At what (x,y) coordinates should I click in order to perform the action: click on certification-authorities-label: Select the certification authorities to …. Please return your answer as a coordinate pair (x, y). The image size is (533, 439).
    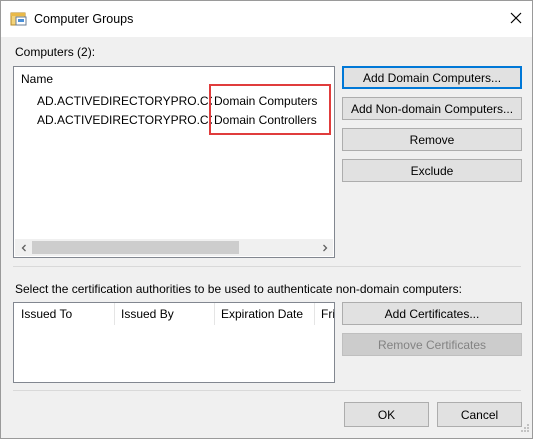
    Looking at the image, I should click on (238, 289).